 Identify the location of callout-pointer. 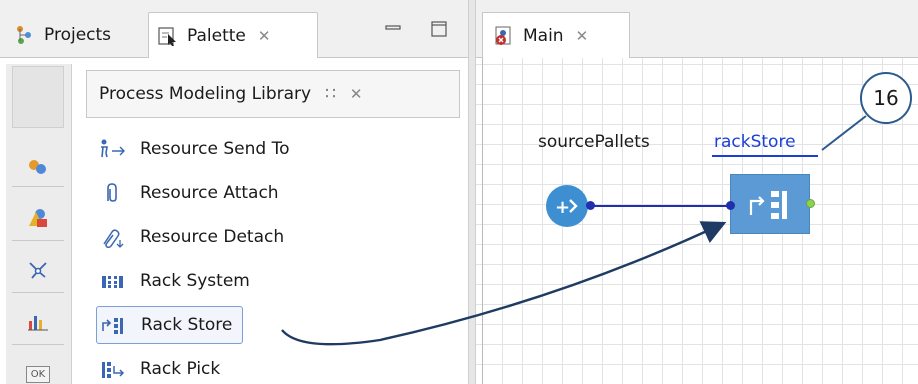
(844, 133).